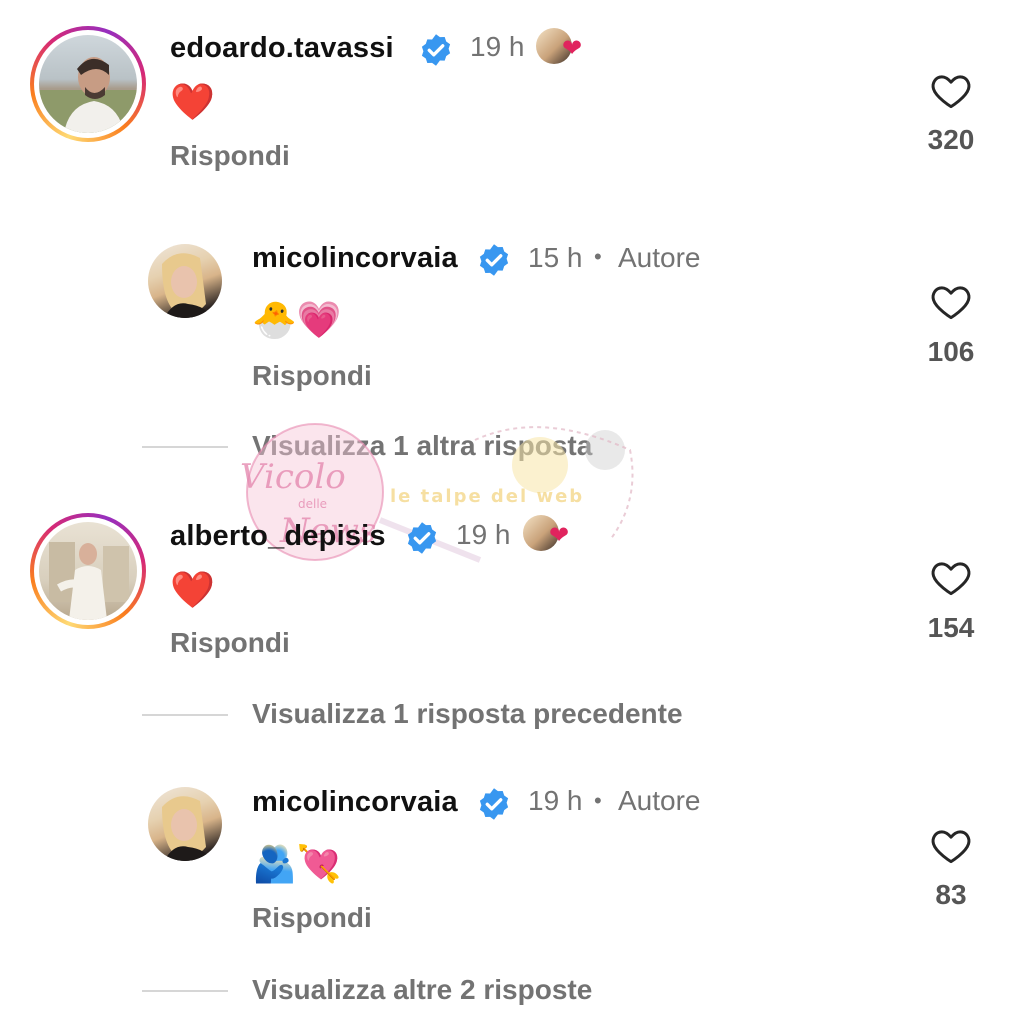 This screenshot has height=1019, width=1024. Describe the element at coordinates (282, 48) in the screenshot. I see `comment-username: edoardo.tavassi` at that location.